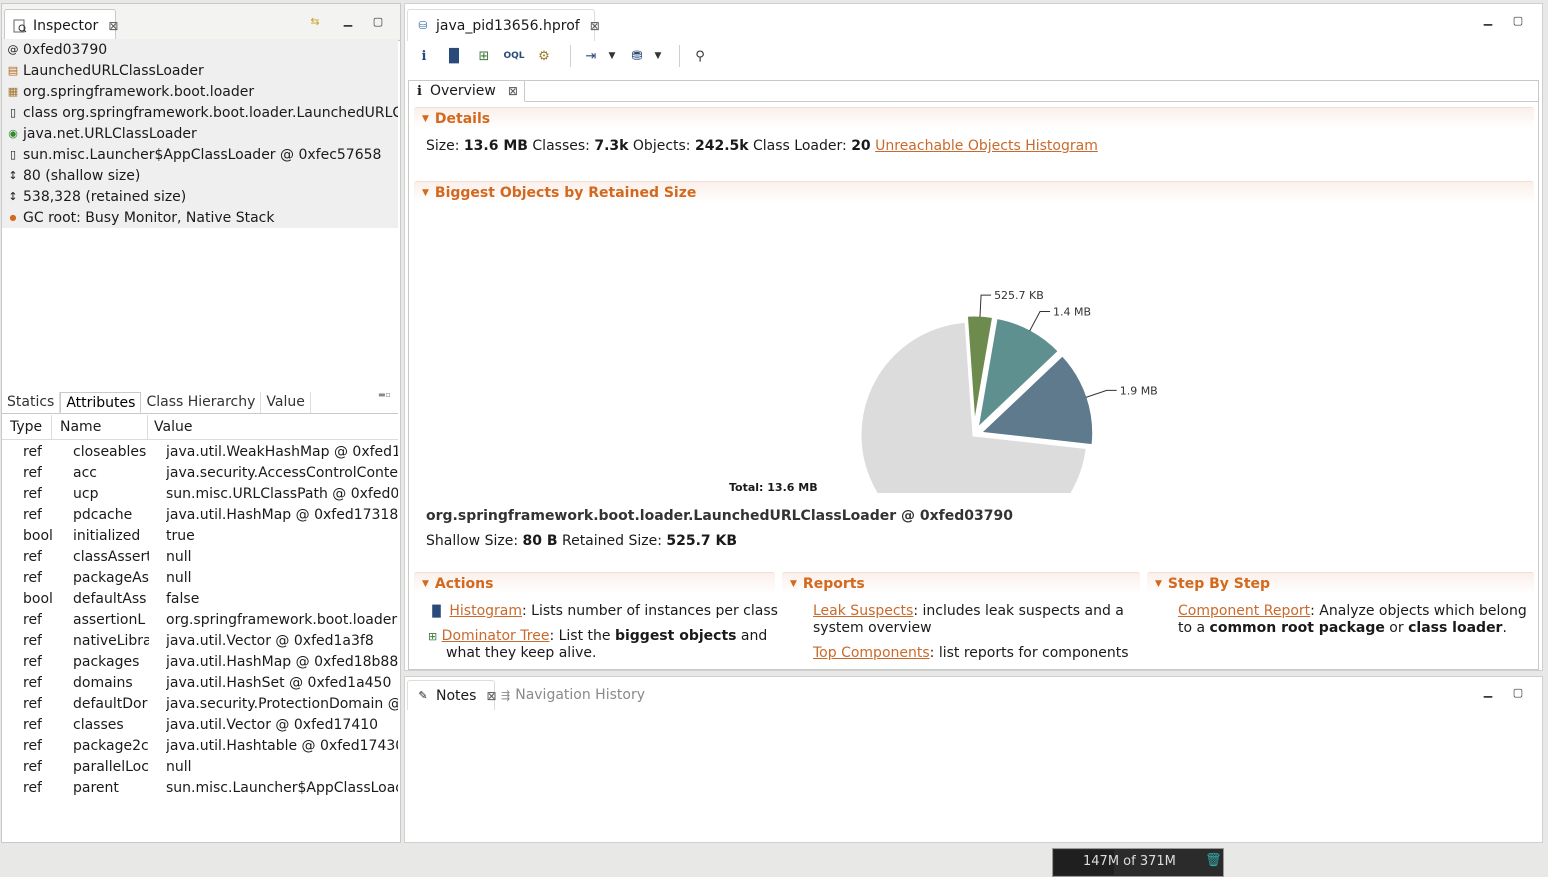 The width and height of the screenshot is (1548, 877). What do you see at coordinates (961, 583) in the screenshot?
I see `reports-section-header: ▼ Reports` at bounding box center [961, 583].